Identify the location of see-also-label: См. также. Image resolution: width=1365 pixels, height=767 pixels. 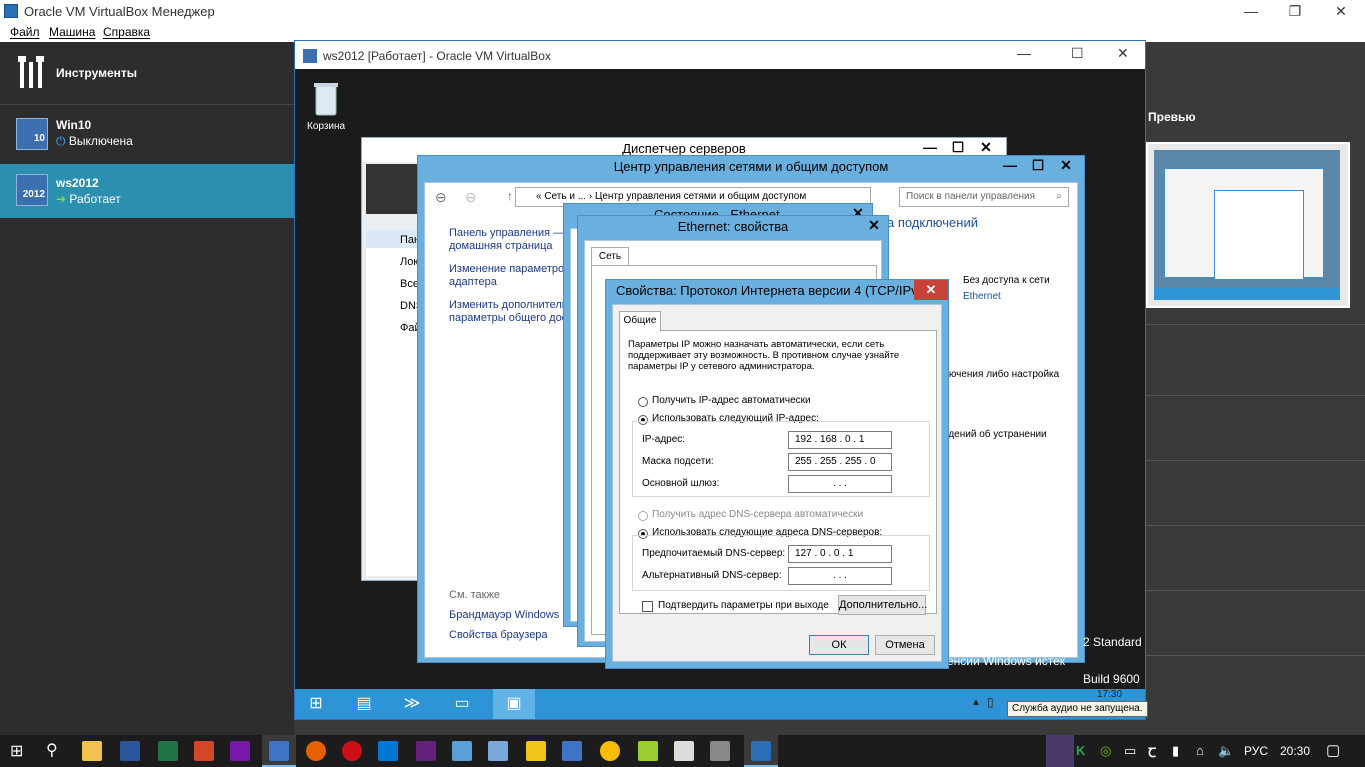
(474, 595).